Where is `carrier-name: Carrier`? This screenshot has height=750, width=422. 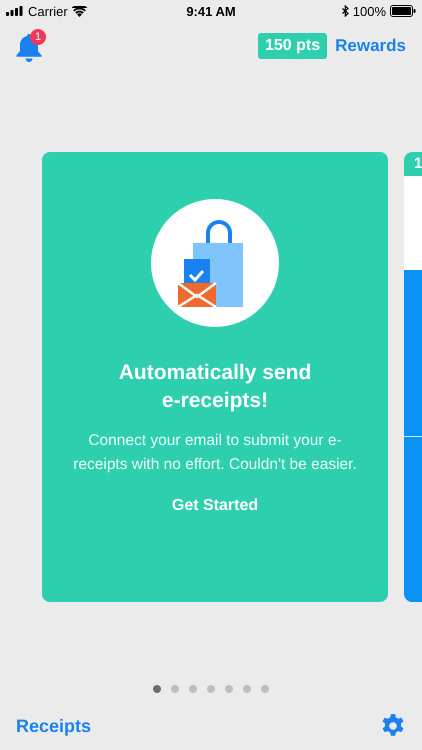
carrier-name: Carrier is located at coordinates (48, 11).